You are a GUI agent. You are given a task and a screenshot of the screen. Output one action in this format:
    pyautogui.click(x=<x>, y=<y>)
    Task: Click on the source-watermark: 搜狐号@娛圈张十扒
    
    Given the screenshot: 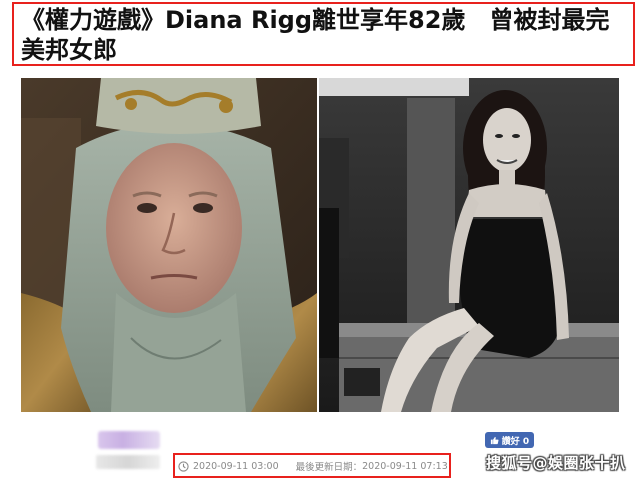 What is the action you would take?
    pyautogui.click(x=556, y=463)
    